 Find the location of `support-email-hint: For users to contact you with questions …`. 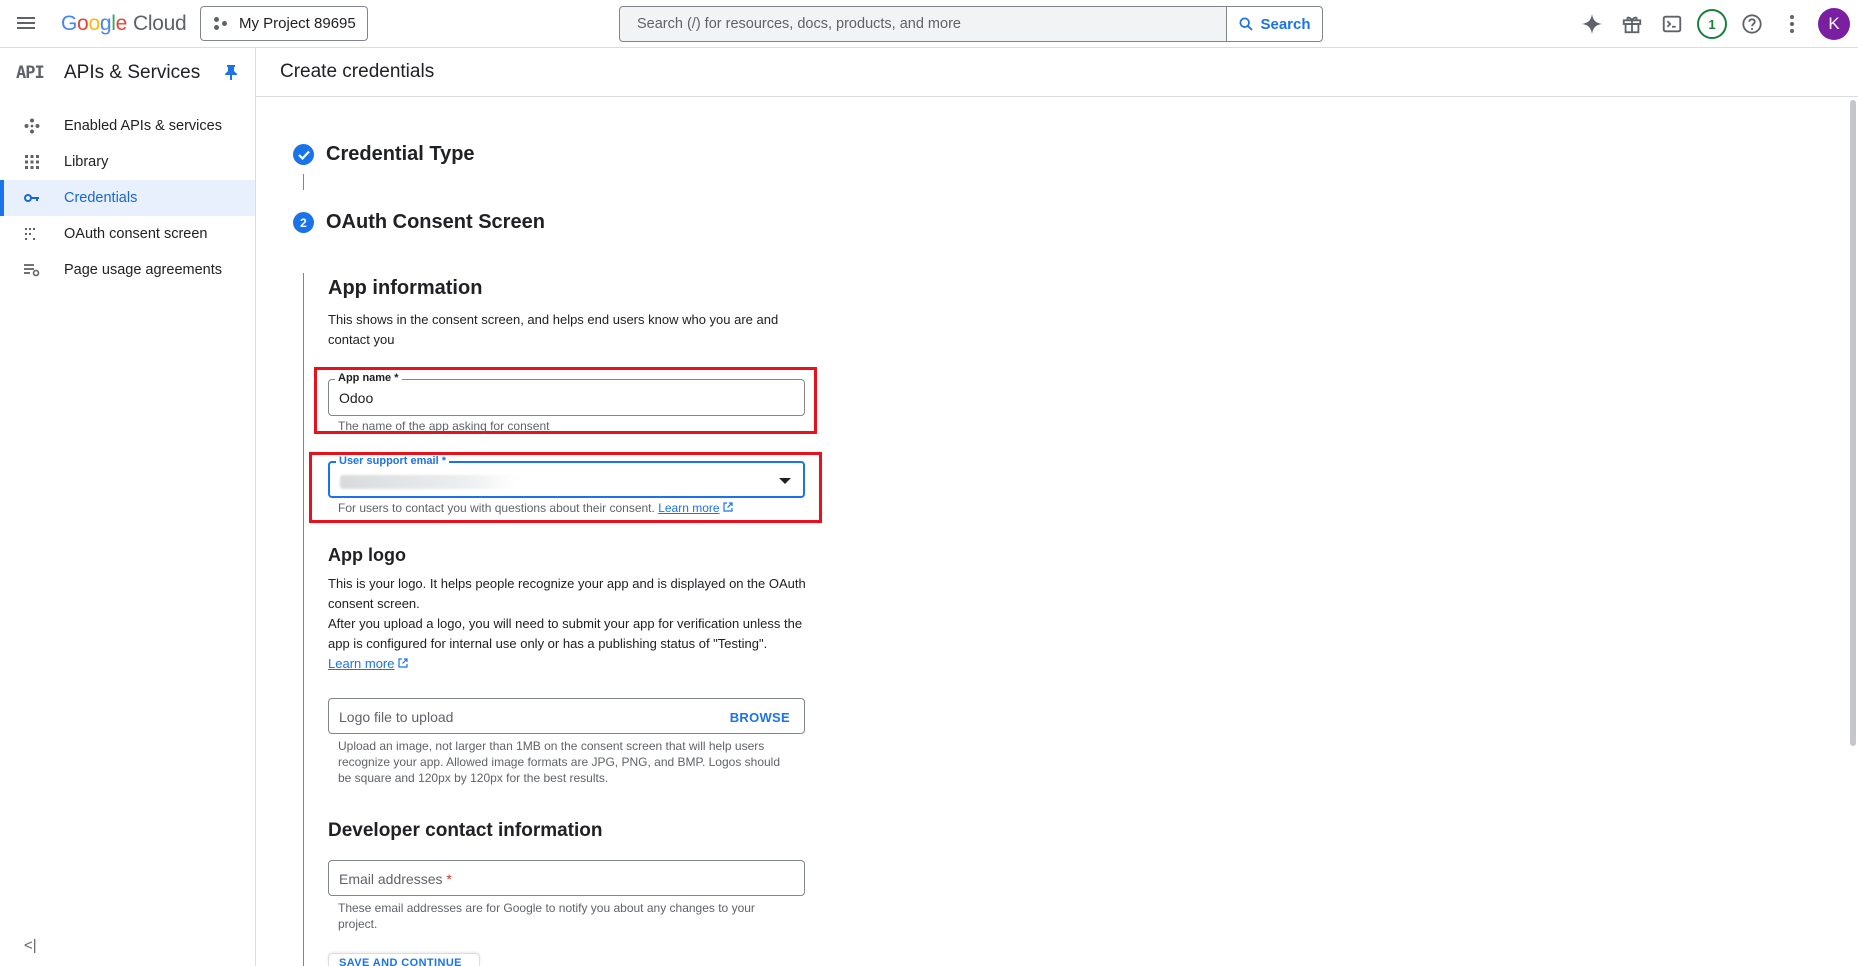

support-email-hint: For users to contact you with questions … is located at coordinates (573, 508).